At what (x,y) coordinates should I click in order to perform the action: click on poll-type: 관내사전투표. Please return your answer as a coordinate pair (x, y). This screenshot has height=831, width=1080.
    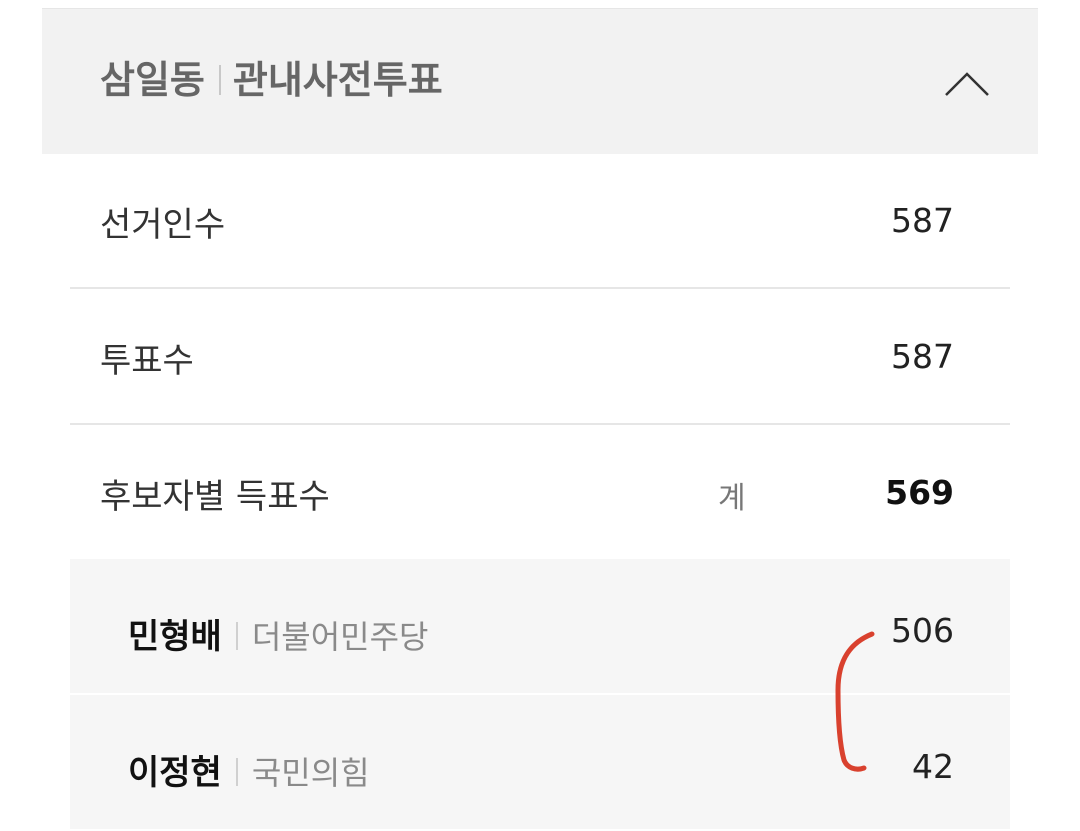
    Looking at the image, I should click on (337, 80).